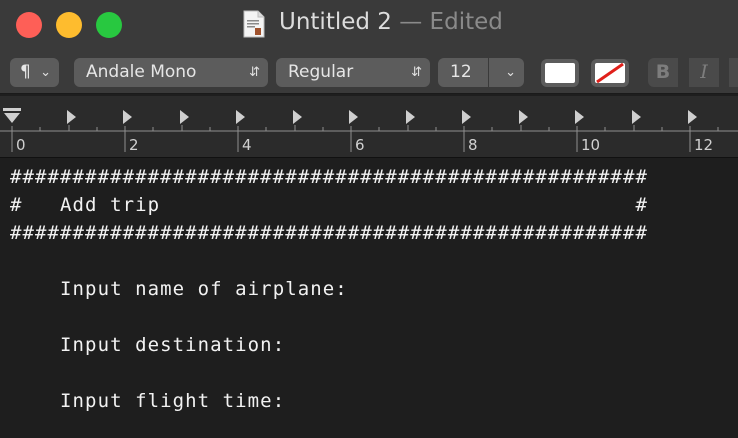  I want to click on ruler-label: 12, so click(704, 145).